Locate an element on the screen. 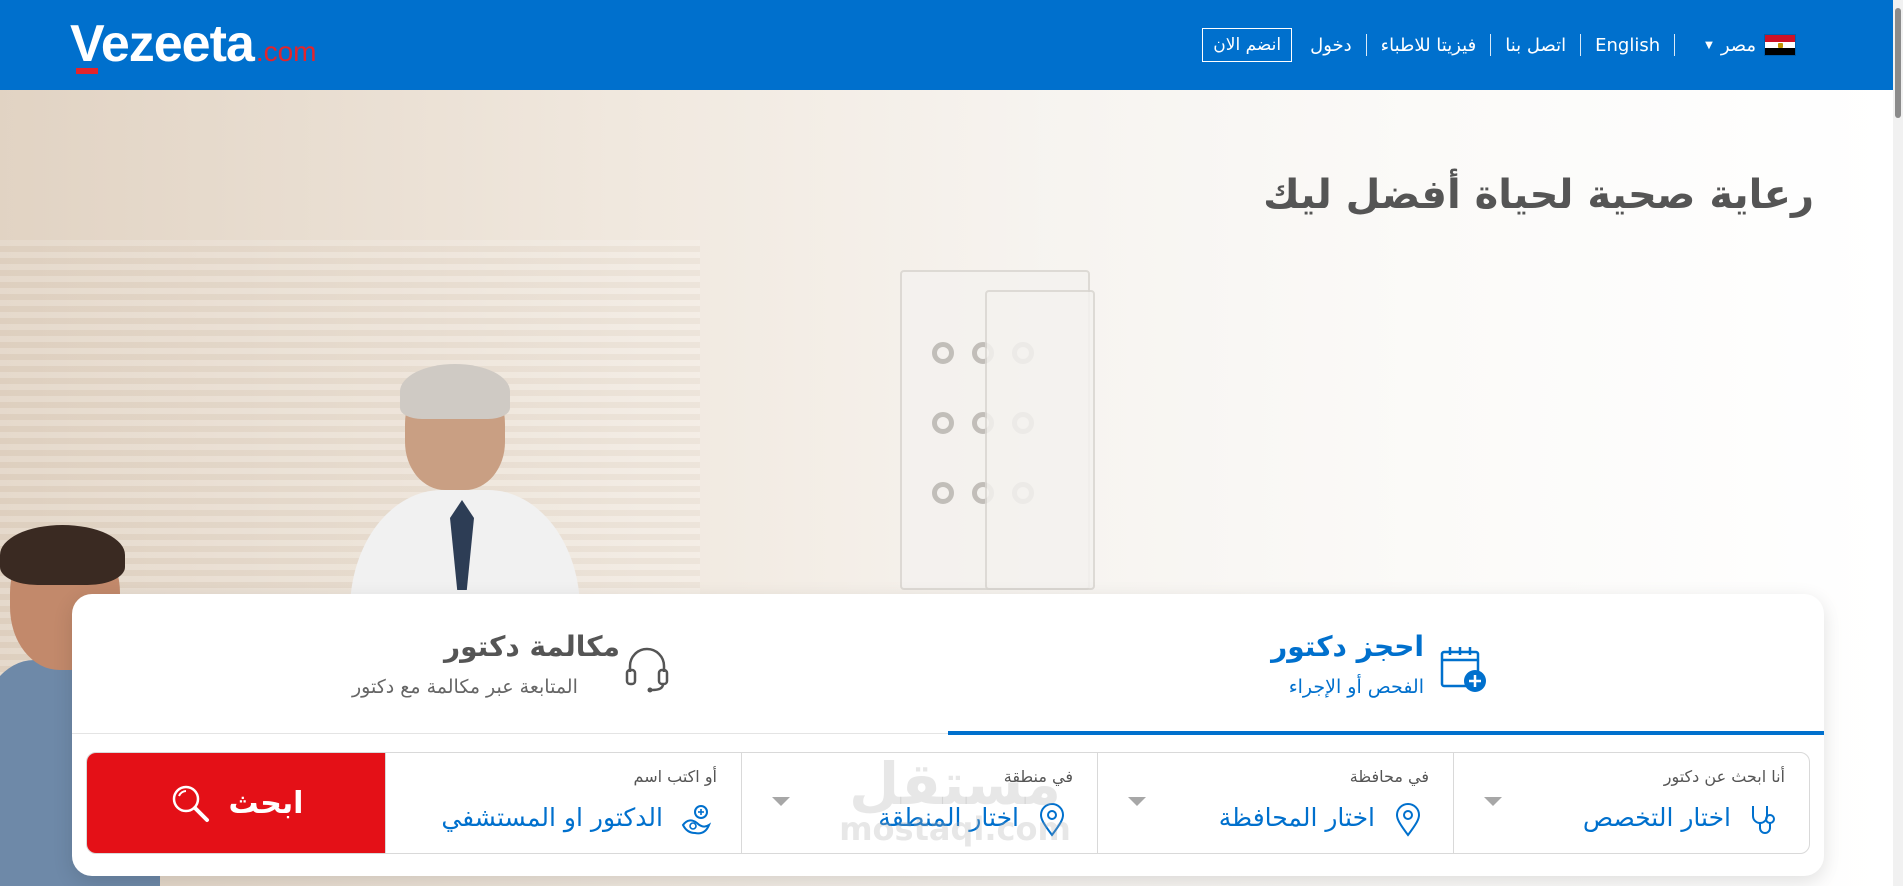 This screenshot has height=886, width=1903. name-value: الدكتور او المستشفي is located at coordinates (552, 817).